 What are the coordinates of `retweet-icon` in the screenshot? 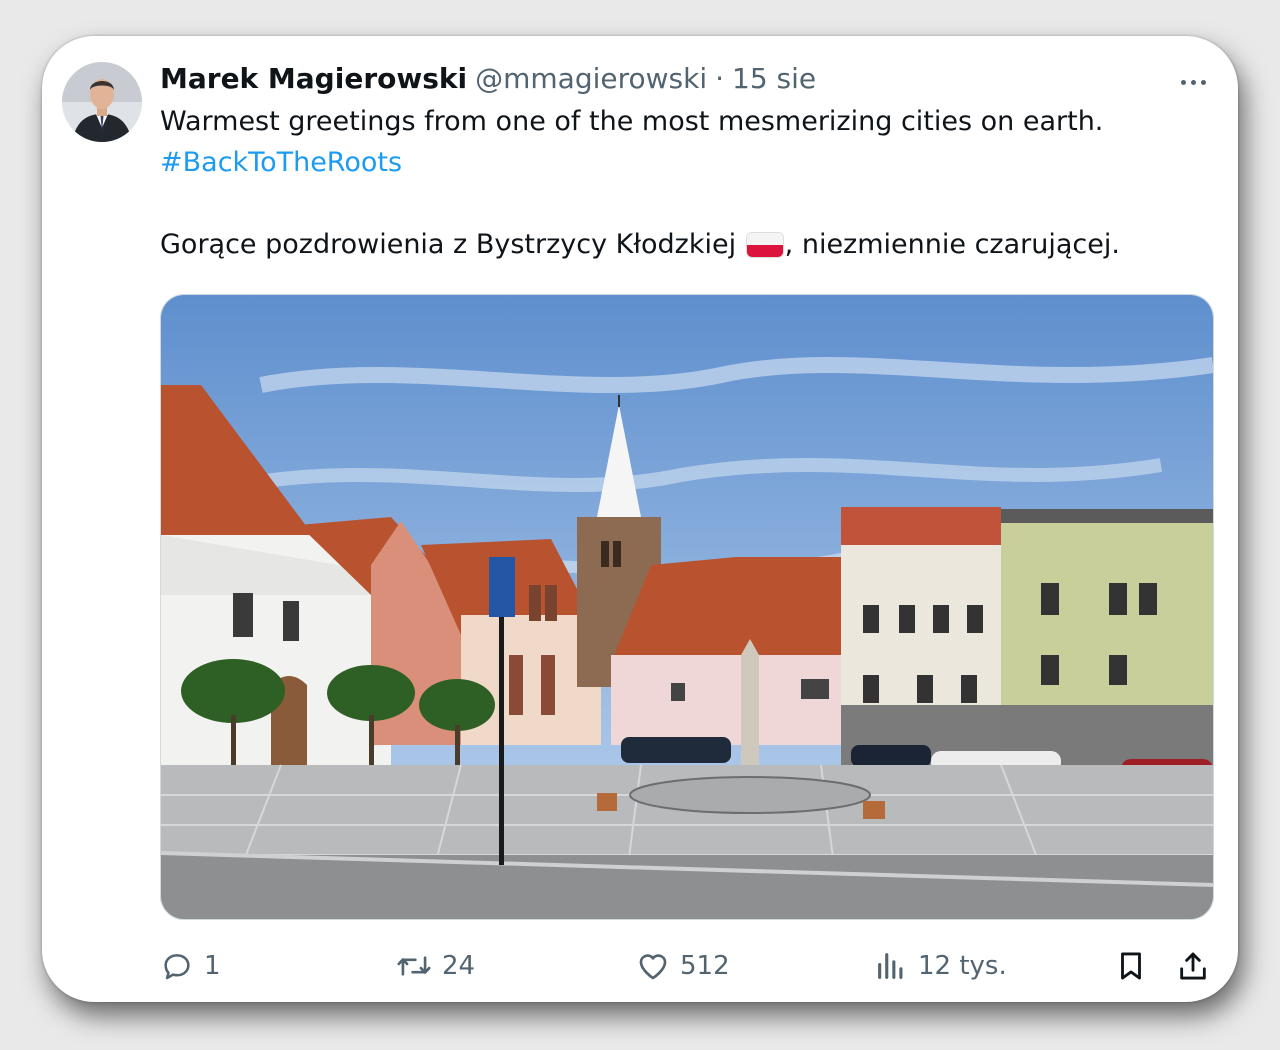 It's located at (414, 966).